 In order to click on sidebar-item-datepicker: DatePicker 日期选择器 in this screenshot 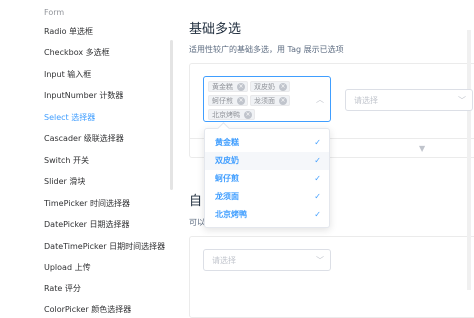, I will do `click(87, 224)`.